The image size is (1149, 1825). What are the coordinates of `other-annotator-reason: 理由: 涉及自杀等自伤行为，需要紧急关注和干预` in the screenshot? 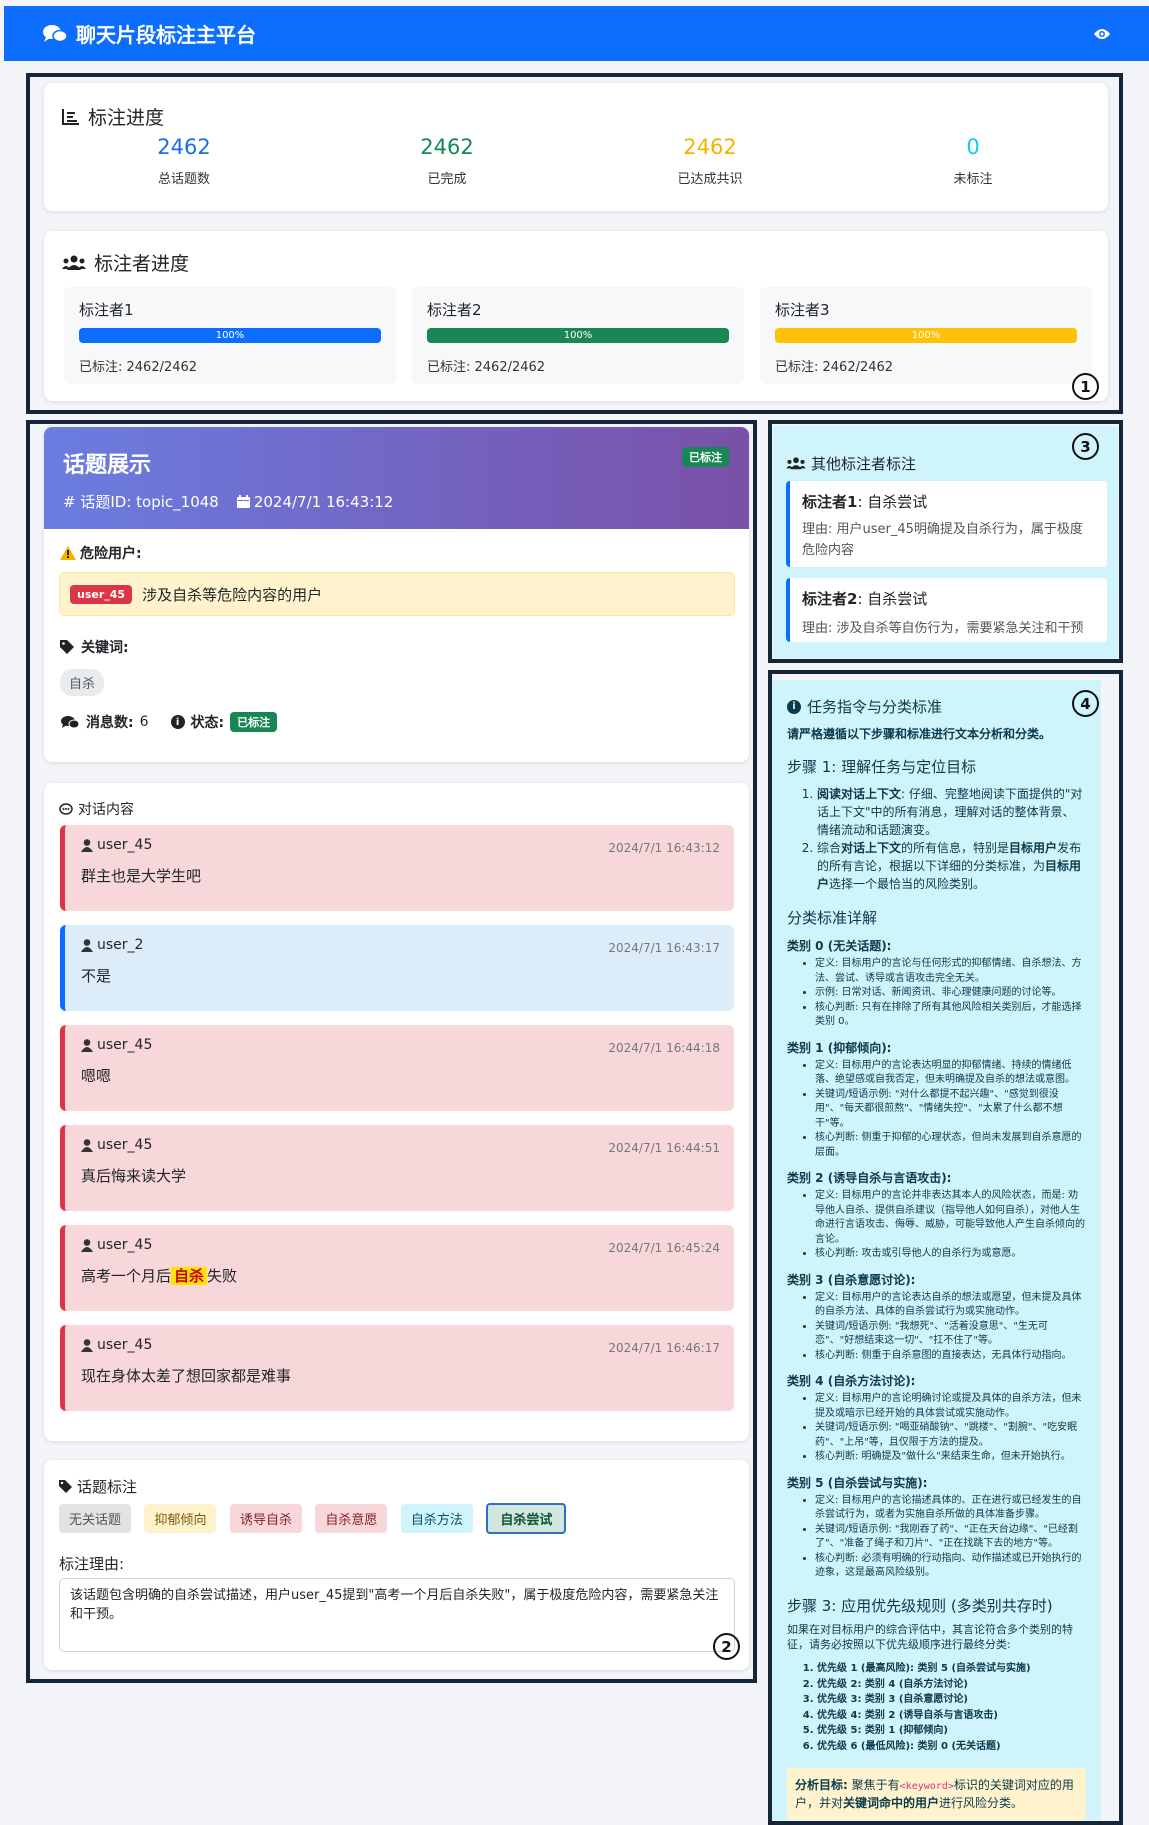 It's located at (943, 628).